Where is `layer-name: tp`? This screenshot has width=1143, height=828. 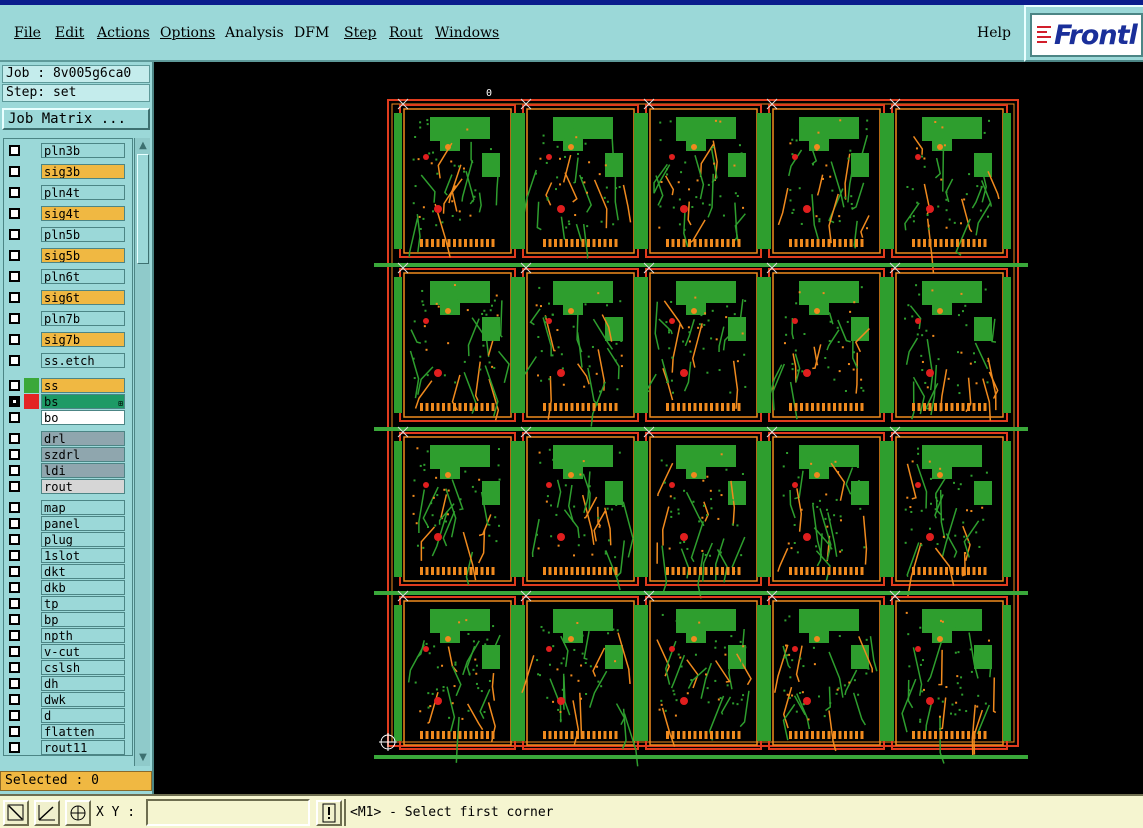
layer-name: tp is located at coordinates (83, 603).